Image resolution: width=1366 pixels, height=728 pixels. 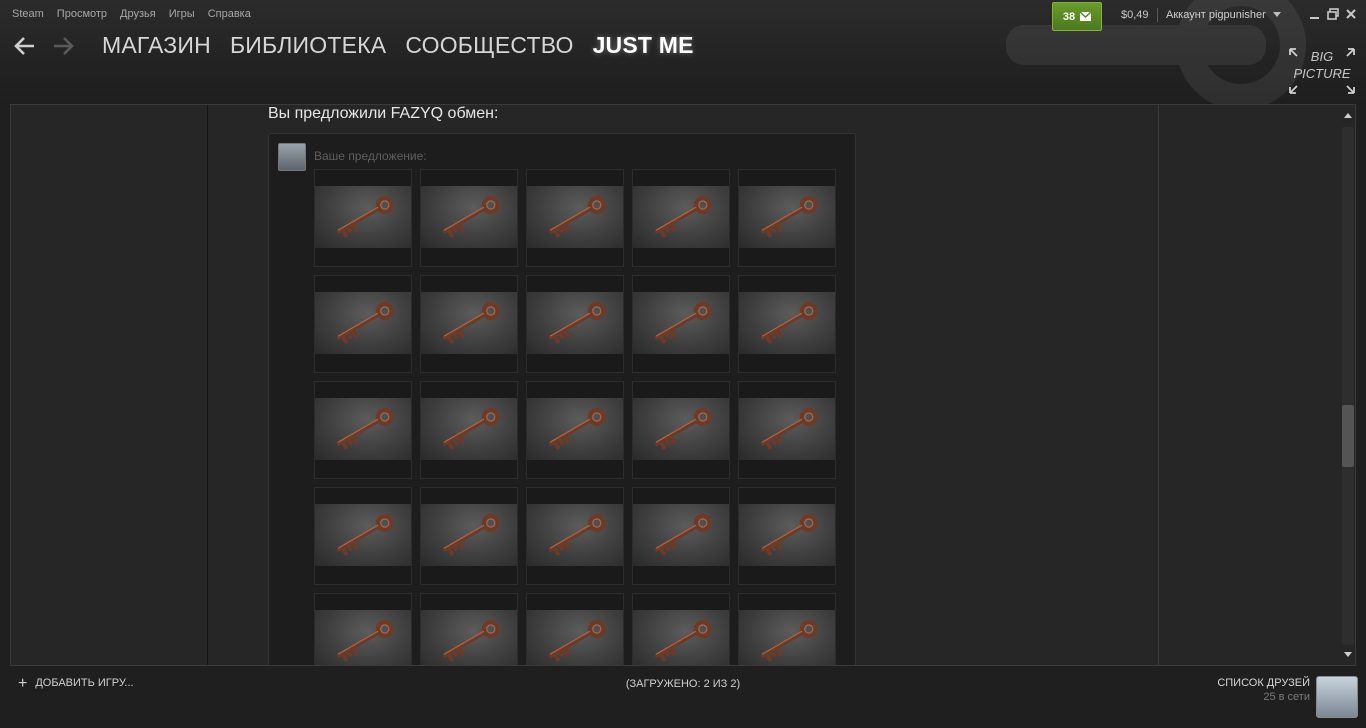 I want to click on scroll-down-icon, so click(x=1348, y=654).